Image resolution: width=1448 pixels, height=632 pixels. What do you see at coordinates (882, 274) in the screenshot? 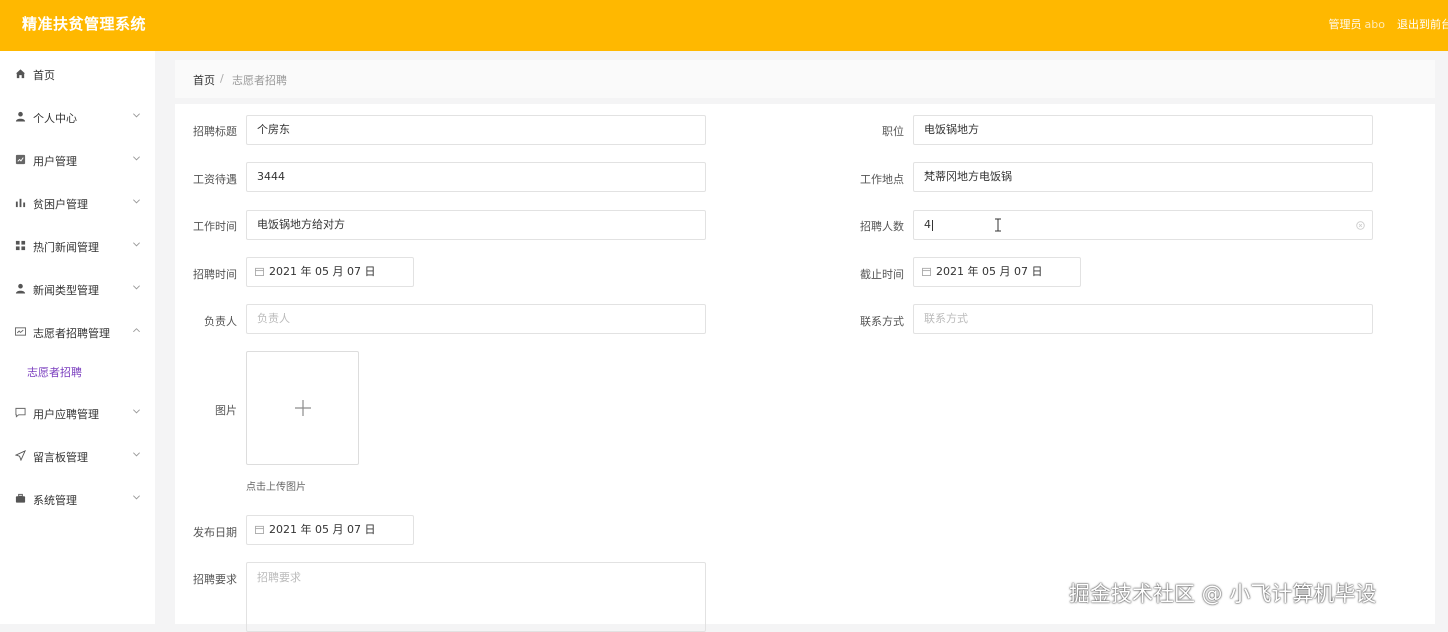
I see `deadline-label: 截止时间` at bounding box center [882, 274].